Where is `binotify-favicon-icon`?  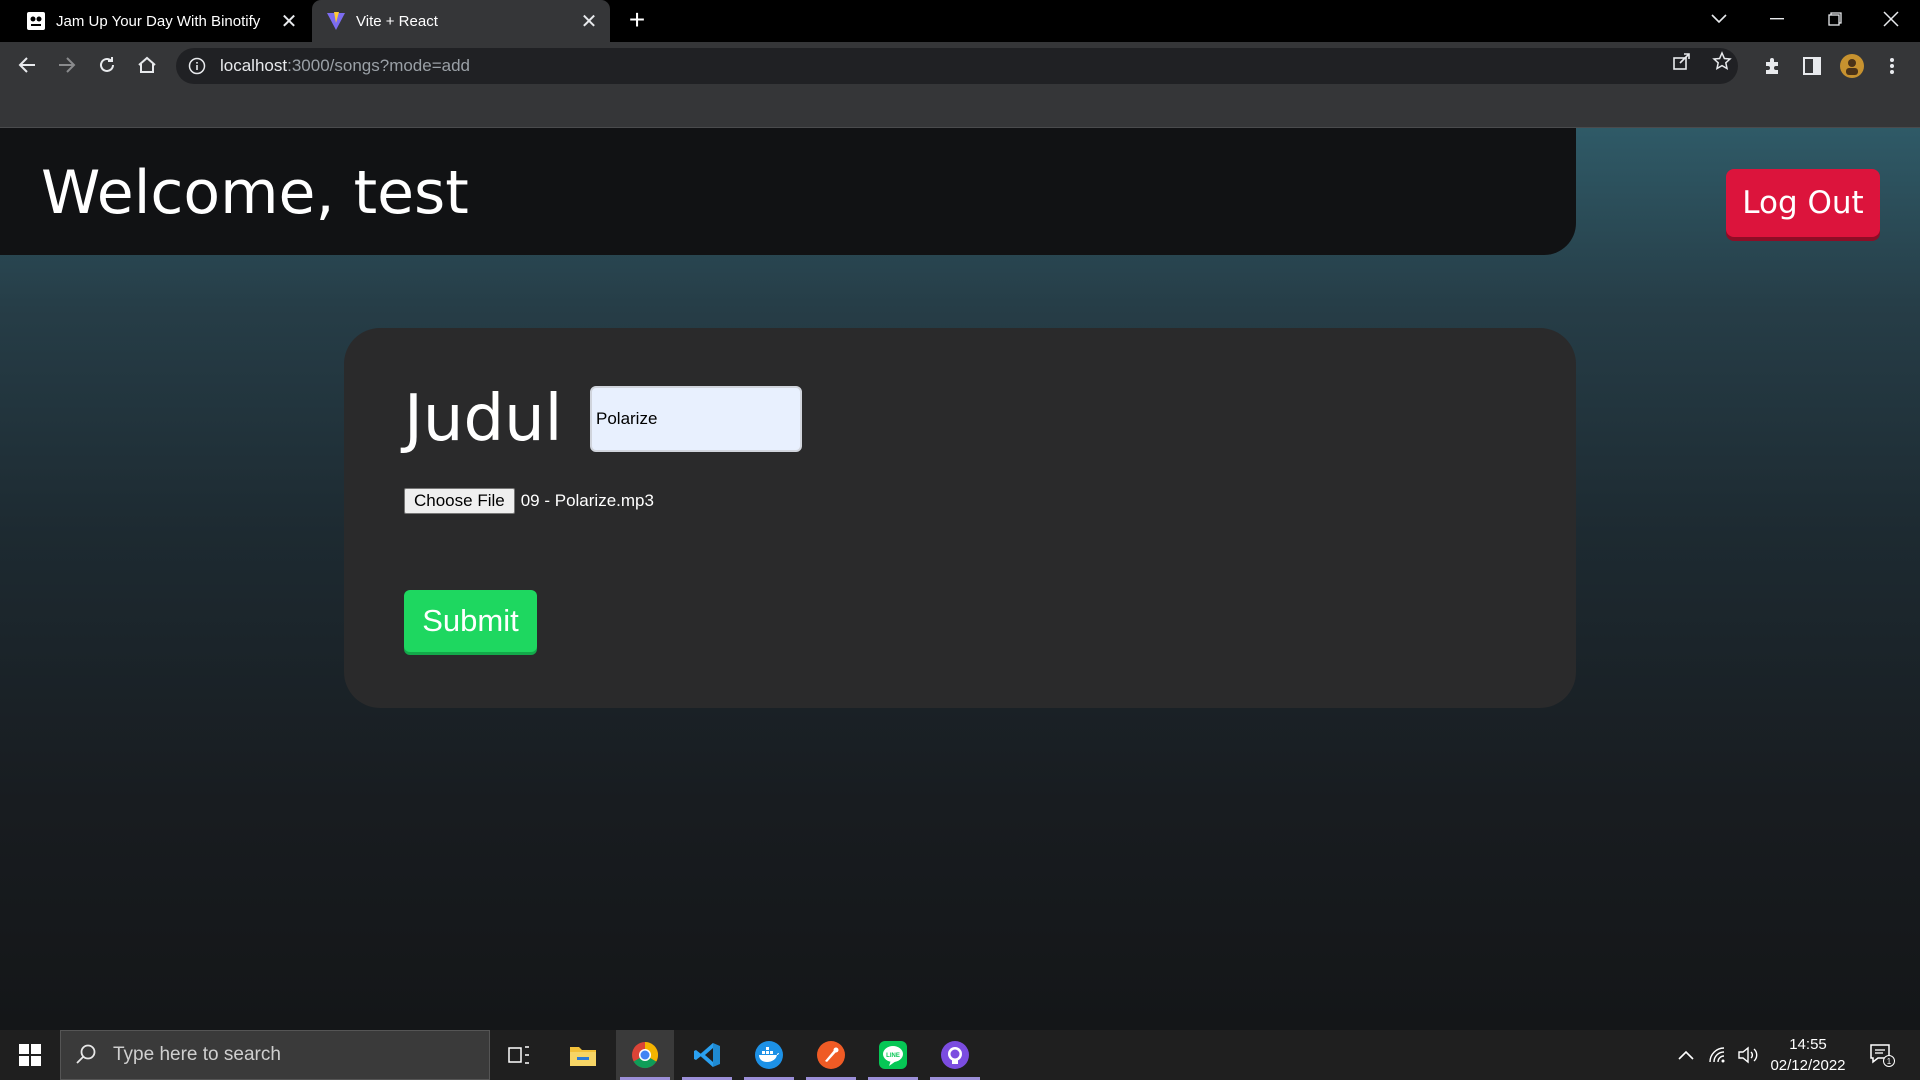
binotify-favicon-icon is located at coordinates (36, 21).